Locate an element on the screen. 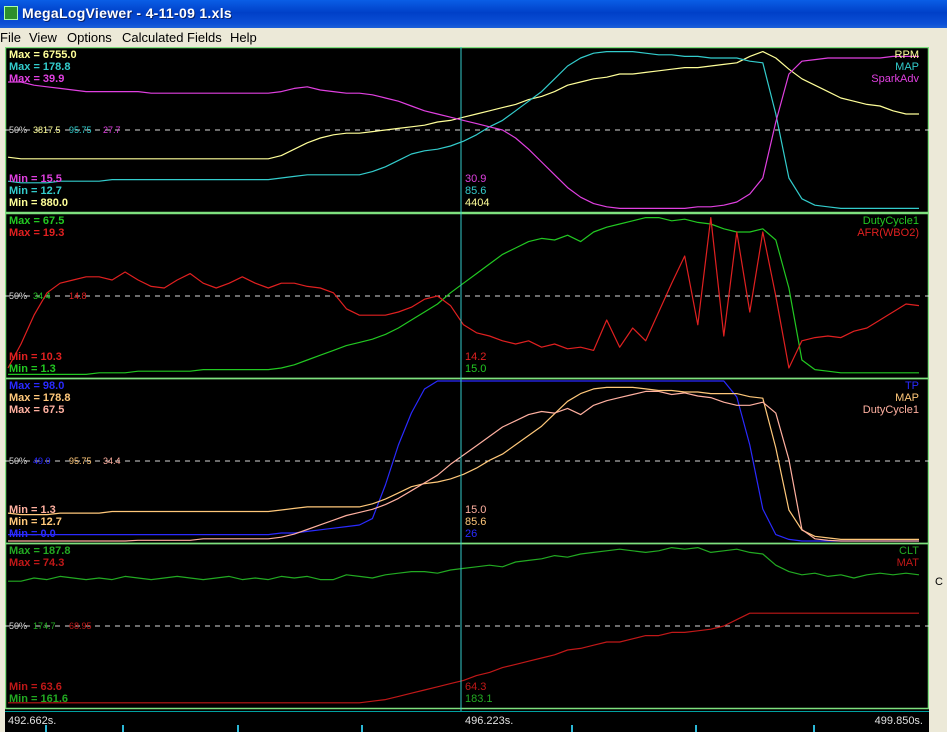  time-axis: 492.662s. 496.223s. 499.850s. is located at coordinates (467, 721).